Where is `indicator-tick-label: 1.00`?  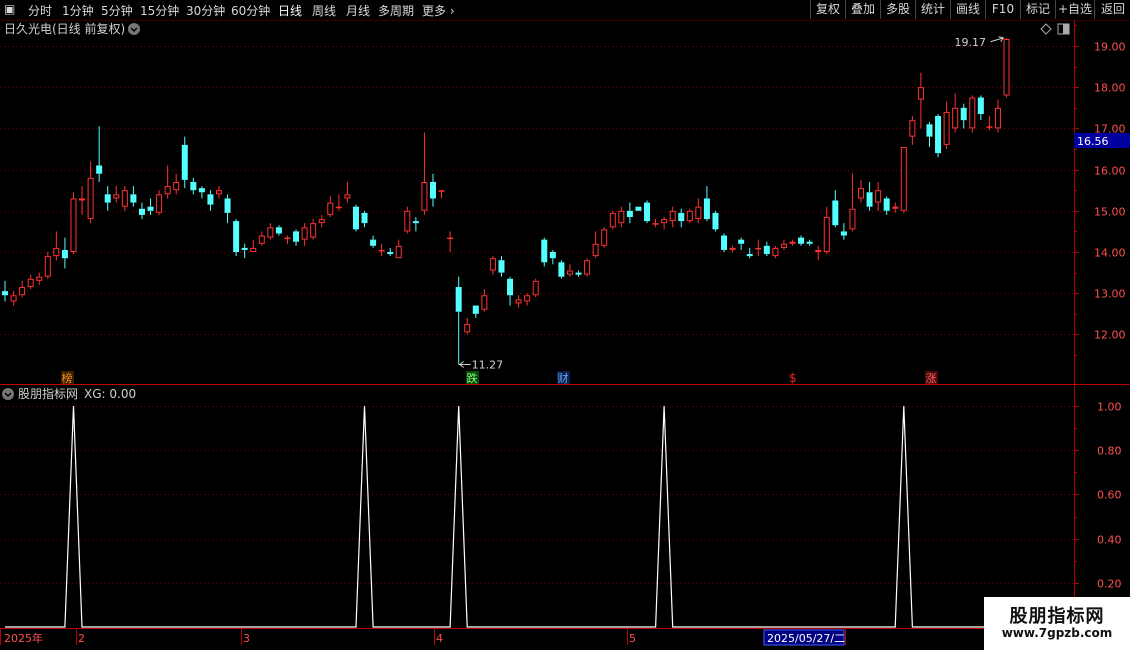 indicator-tick-label: 1.00 is located at coordinates (1109, 407).